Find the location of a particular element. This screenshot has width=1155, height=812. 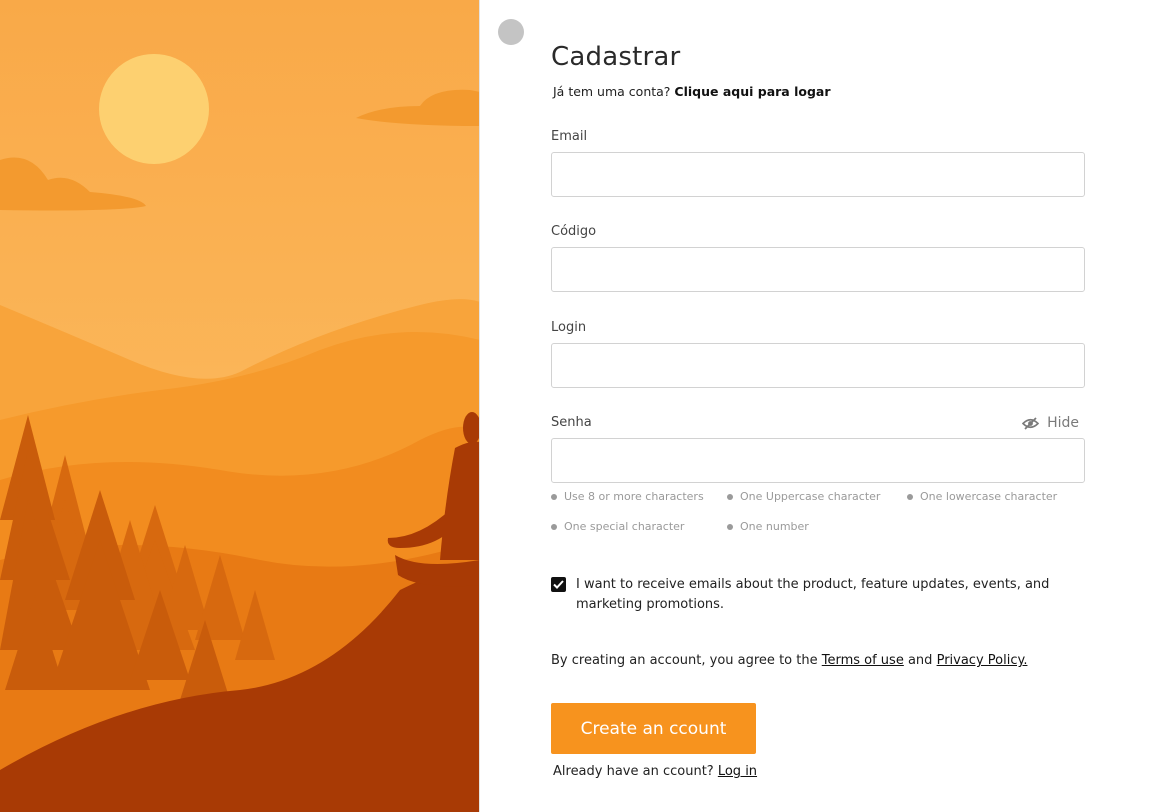

password-rule: One number is located at coordinates (768, 526).